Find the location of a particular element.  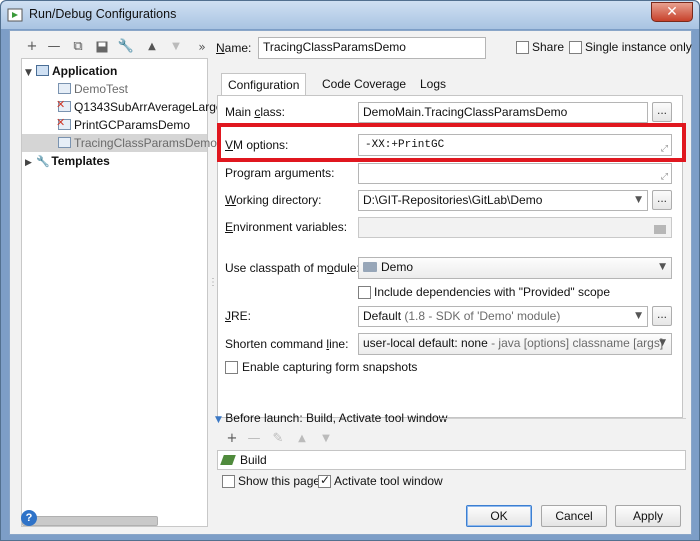

window-title: Run/Debug Configurations is located at coordinates (103, 14).